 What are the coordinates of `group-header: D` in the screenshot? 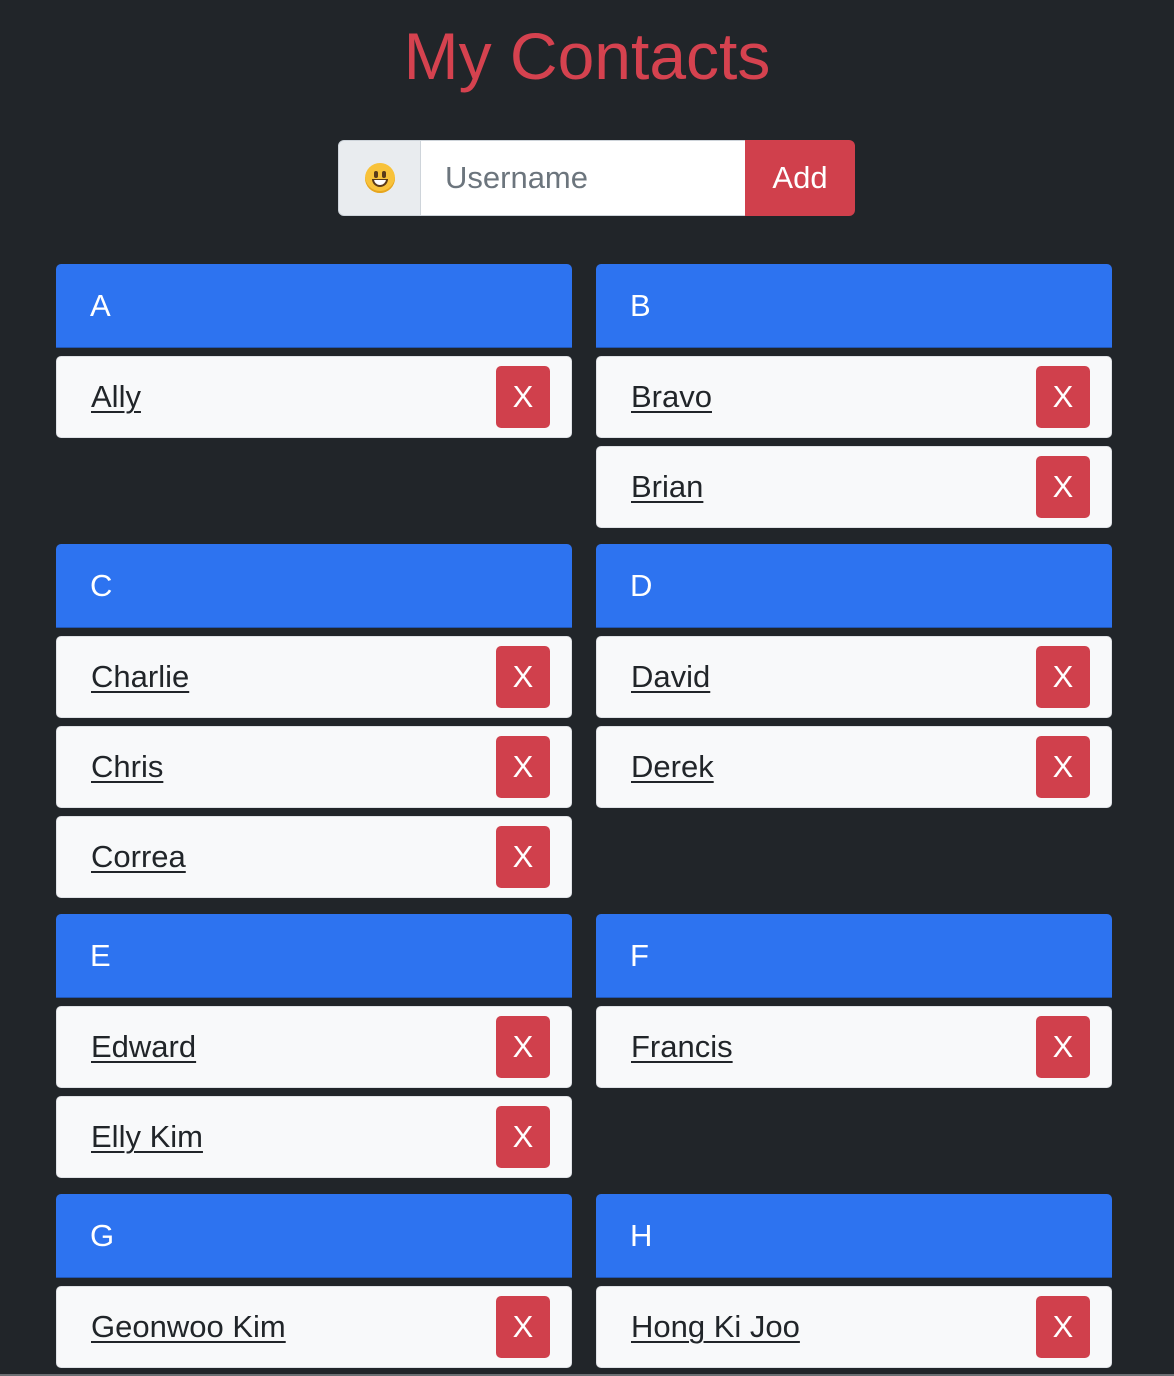 It's located at (854, 586).